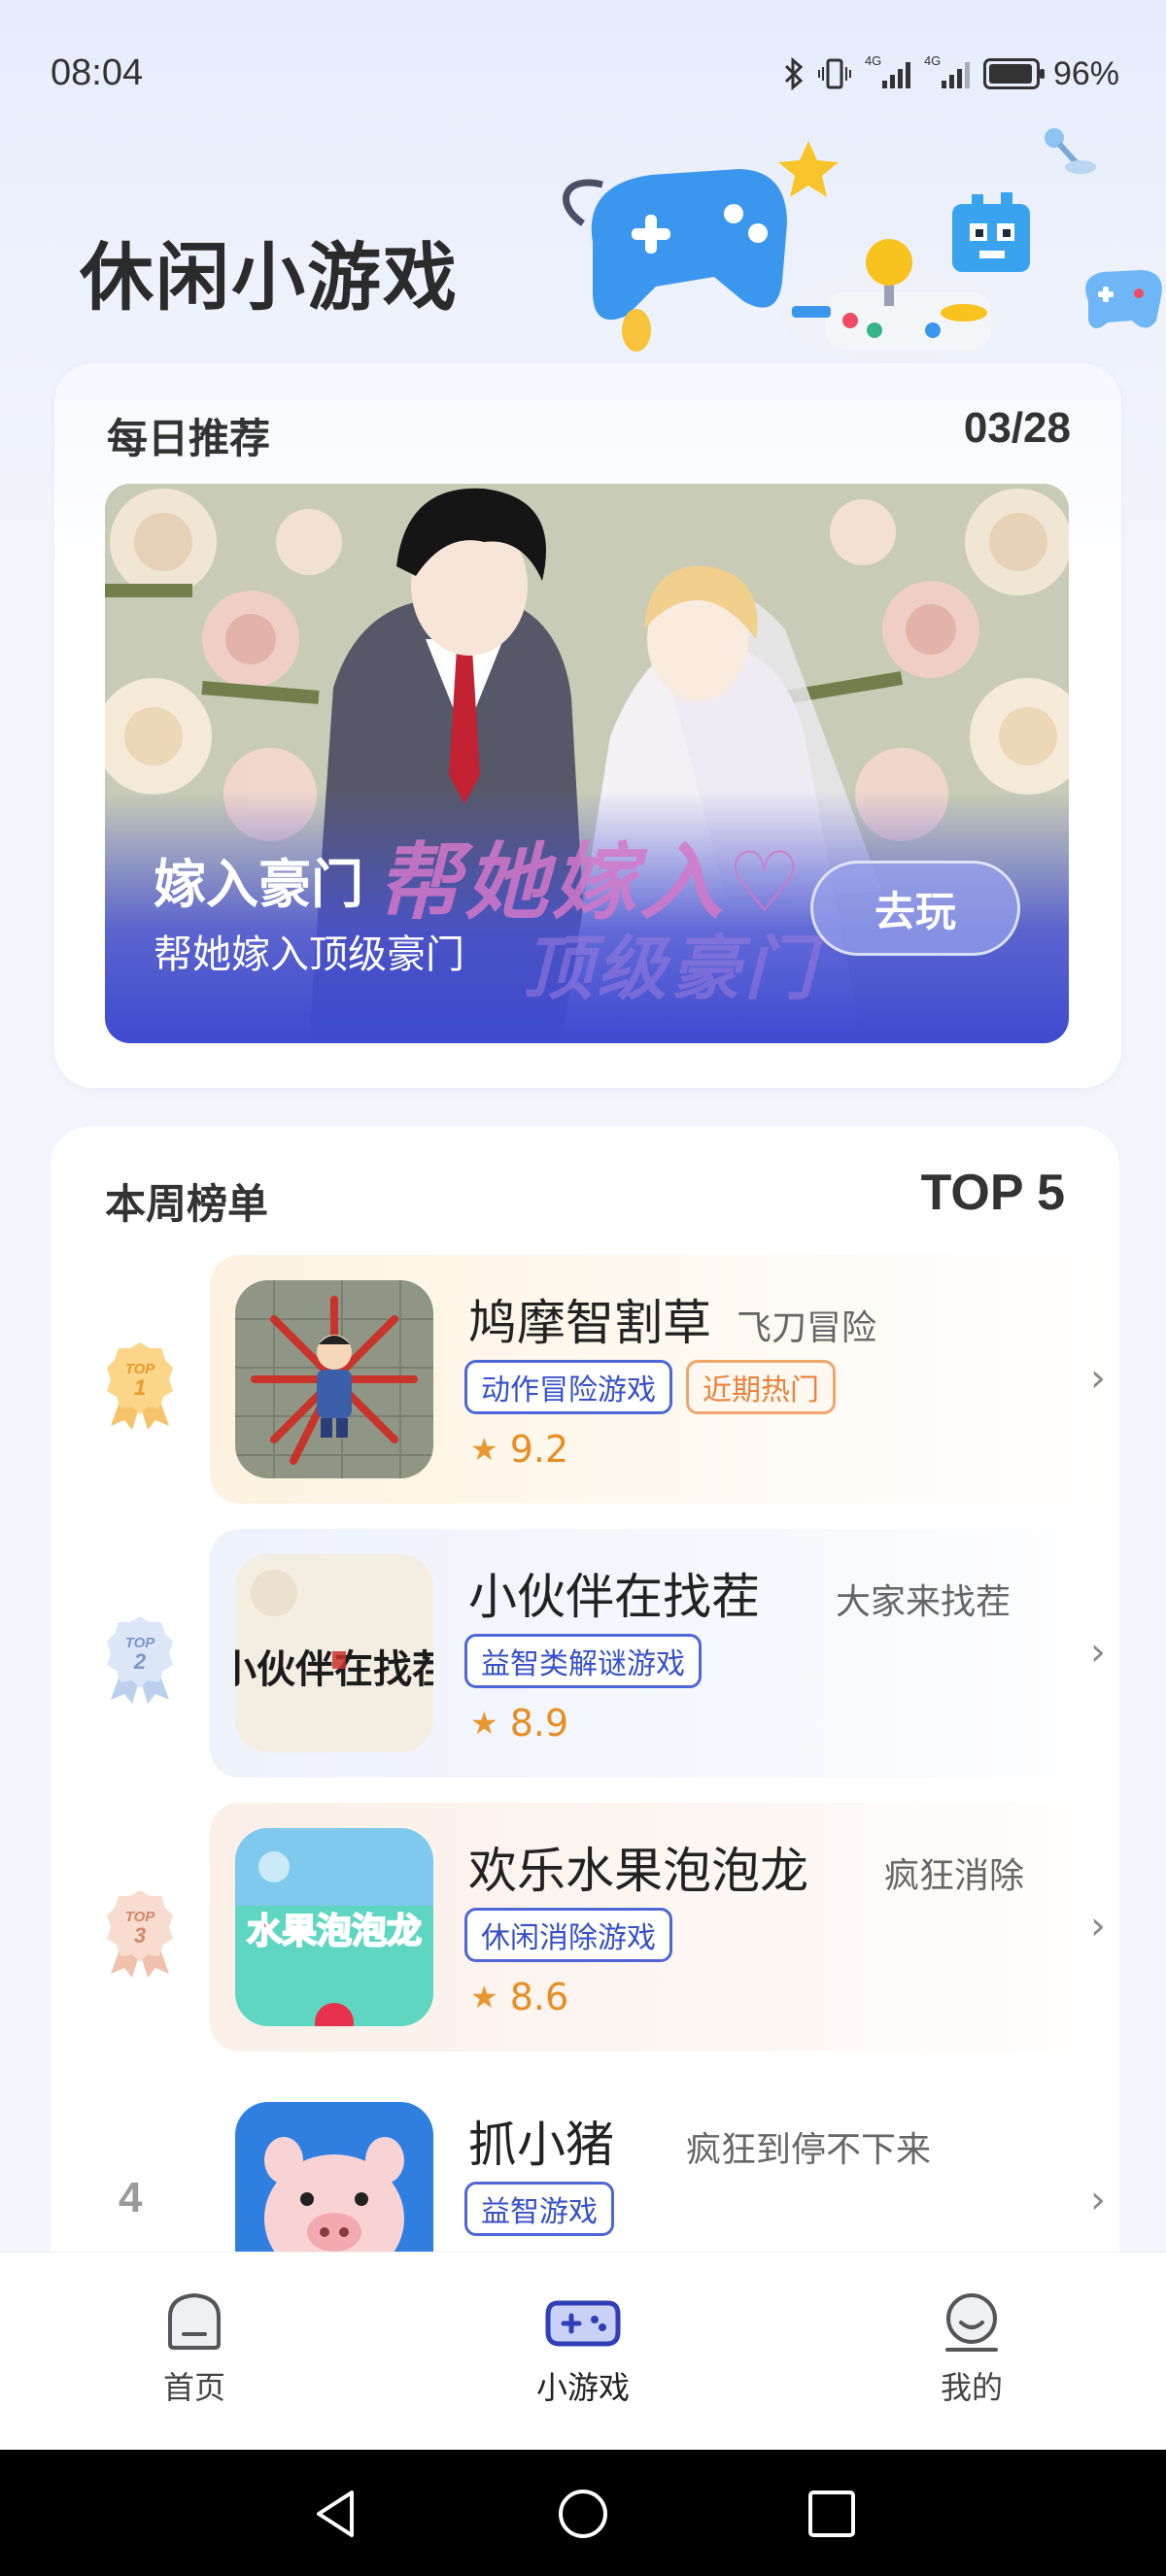  I want to click on nav-item-profile: 我的, so click(971, 2348).